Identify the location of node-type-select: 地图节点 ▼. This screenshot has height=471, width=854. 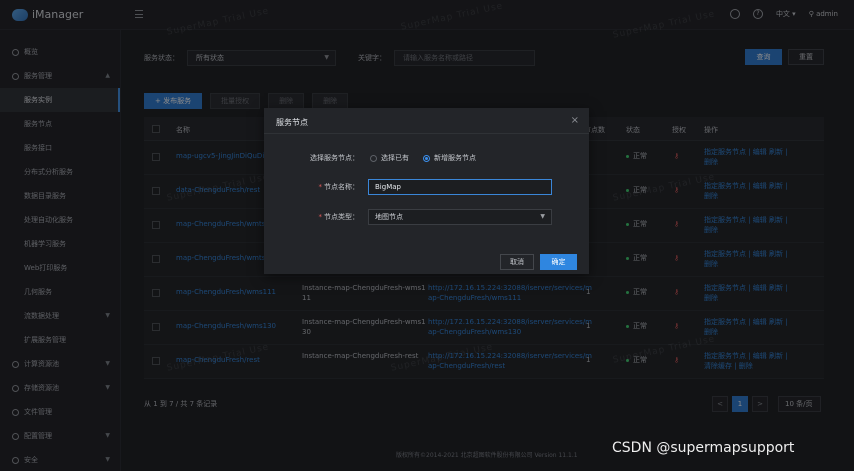
(460, 217).